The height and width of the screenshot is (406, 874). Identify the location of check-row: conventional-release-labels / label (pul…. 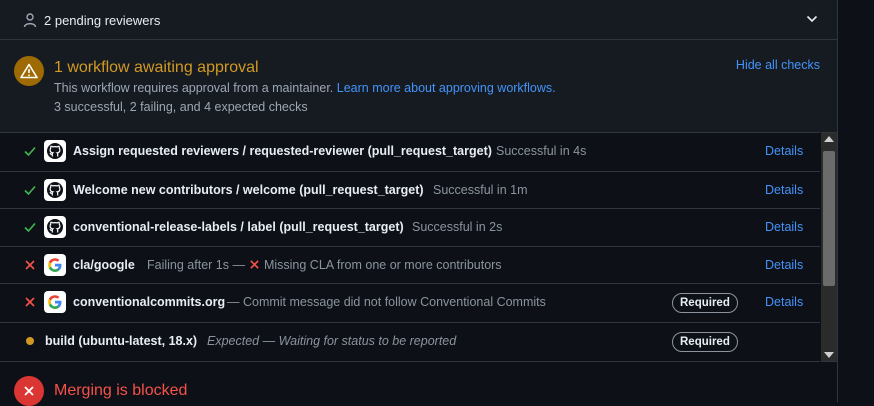
(410, 226).